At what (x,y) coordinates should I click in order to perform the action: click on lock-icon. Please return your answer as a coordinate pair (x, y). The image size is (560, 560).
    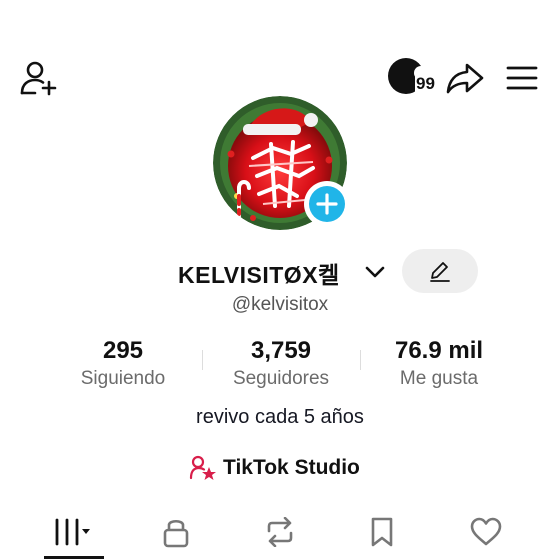
    Looking at the image, I should click on (176, 533).